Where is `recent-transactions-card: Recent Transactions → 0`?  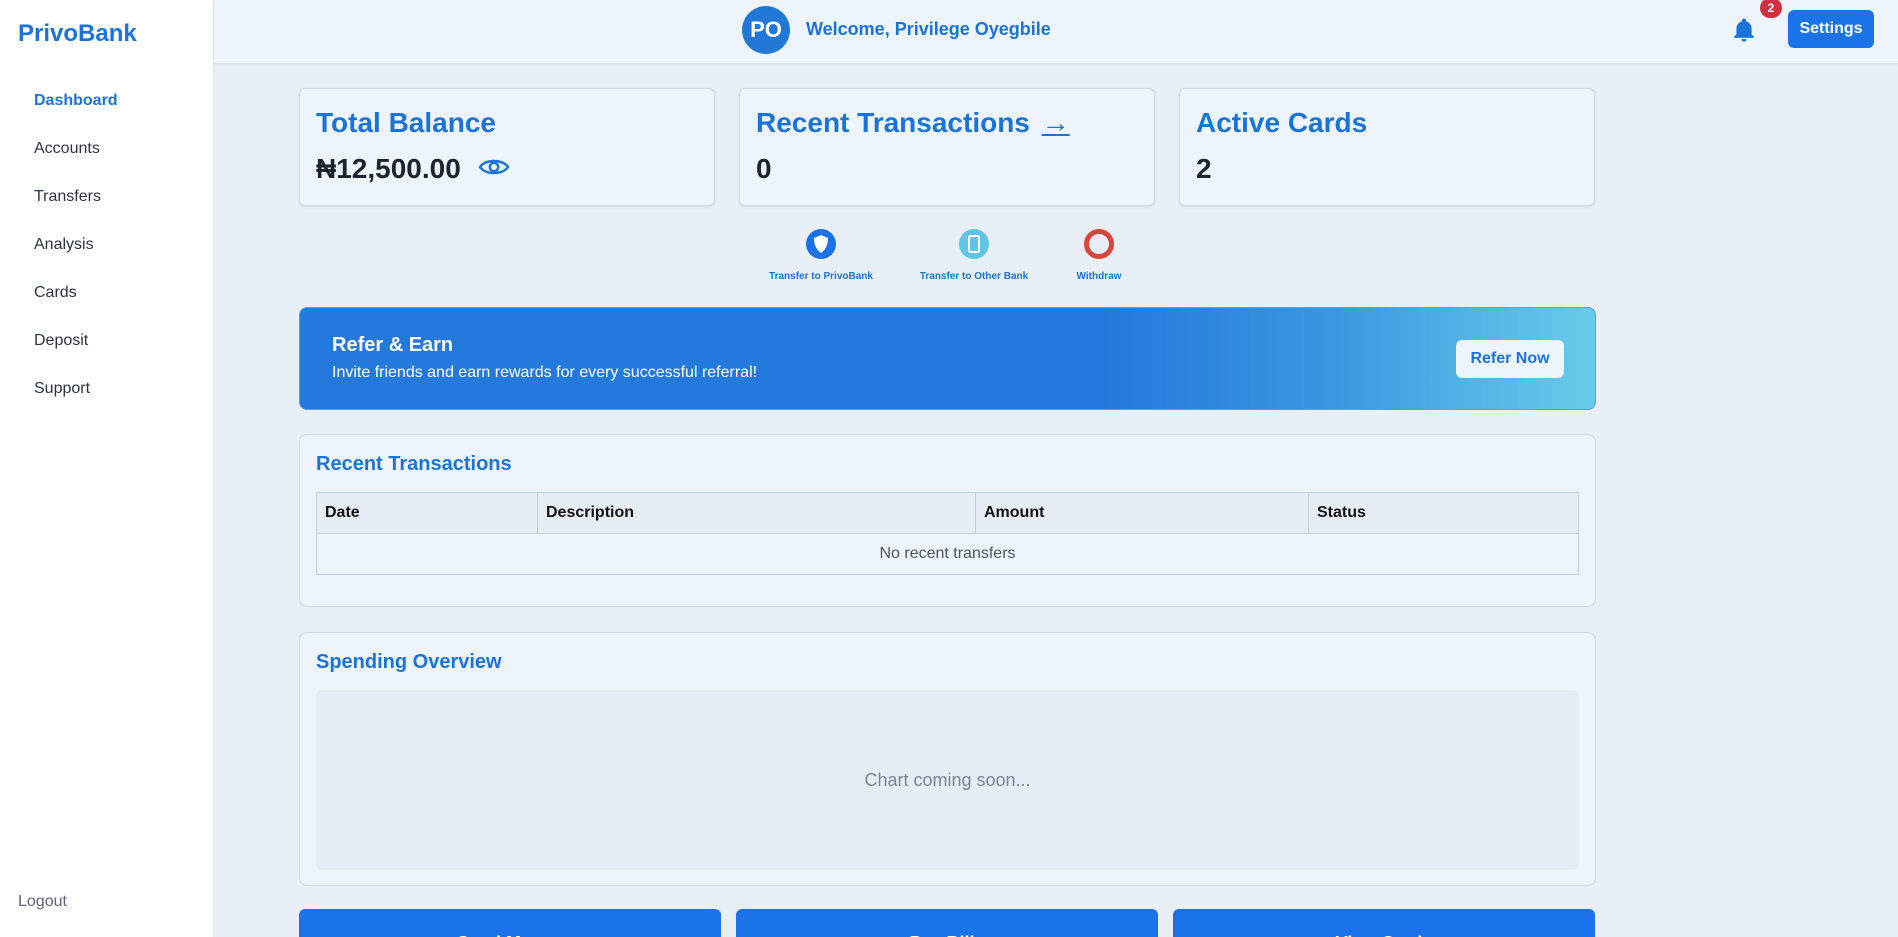 recent-transactions-card: Recent Transactions → 0 is located at coordinates (947, 147).